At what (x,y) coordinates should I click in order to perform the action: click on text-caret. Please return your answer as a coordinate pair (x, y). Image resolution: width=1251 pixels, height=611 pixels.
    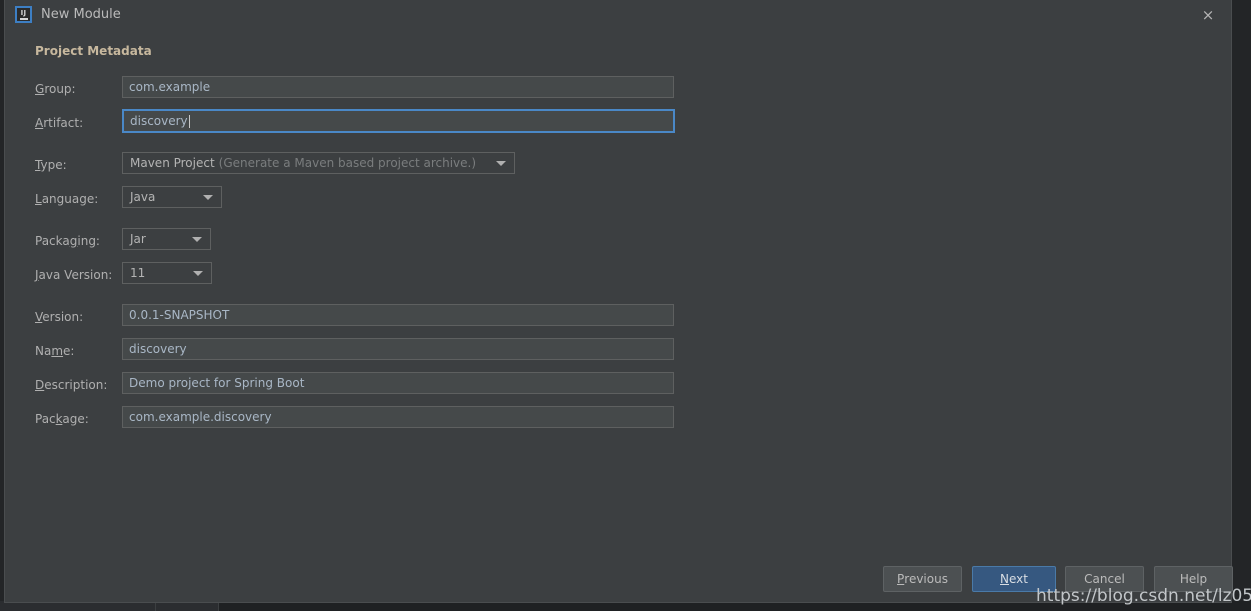
    Looking at the image, I should click on (189, 121).